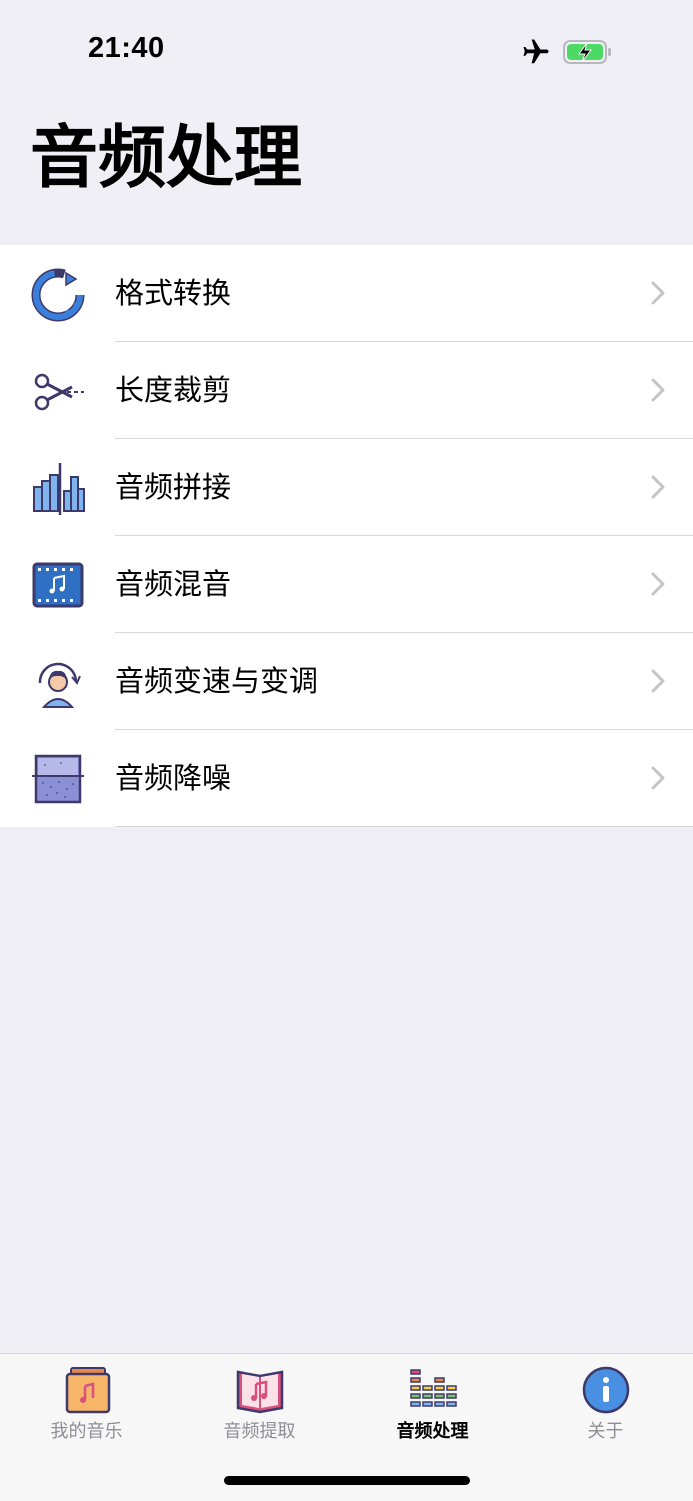 Image resolution: width=693 pixels, height=1501 pixels. Describe the element at coordinates (587, 52) in the screenshot. I see `battery-charging-icon` at that location.